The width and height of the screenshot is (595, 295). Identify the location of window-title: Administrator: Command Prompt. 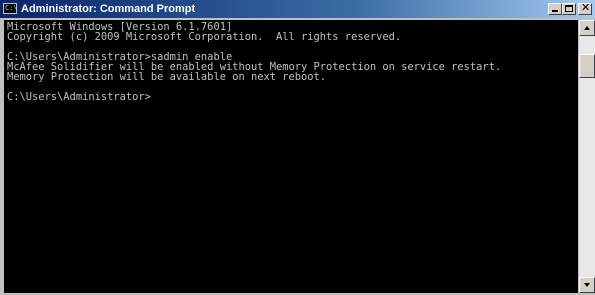
(108, 9).